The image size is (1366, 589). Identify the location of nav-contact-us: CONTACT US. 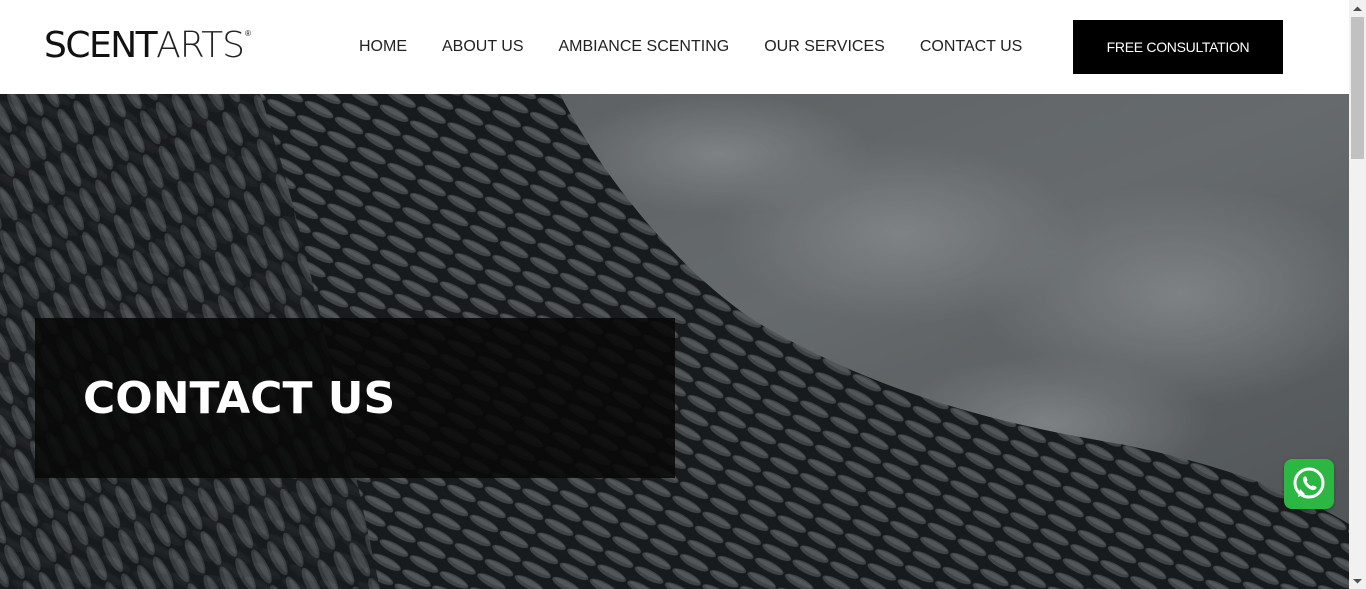
(971, 47).